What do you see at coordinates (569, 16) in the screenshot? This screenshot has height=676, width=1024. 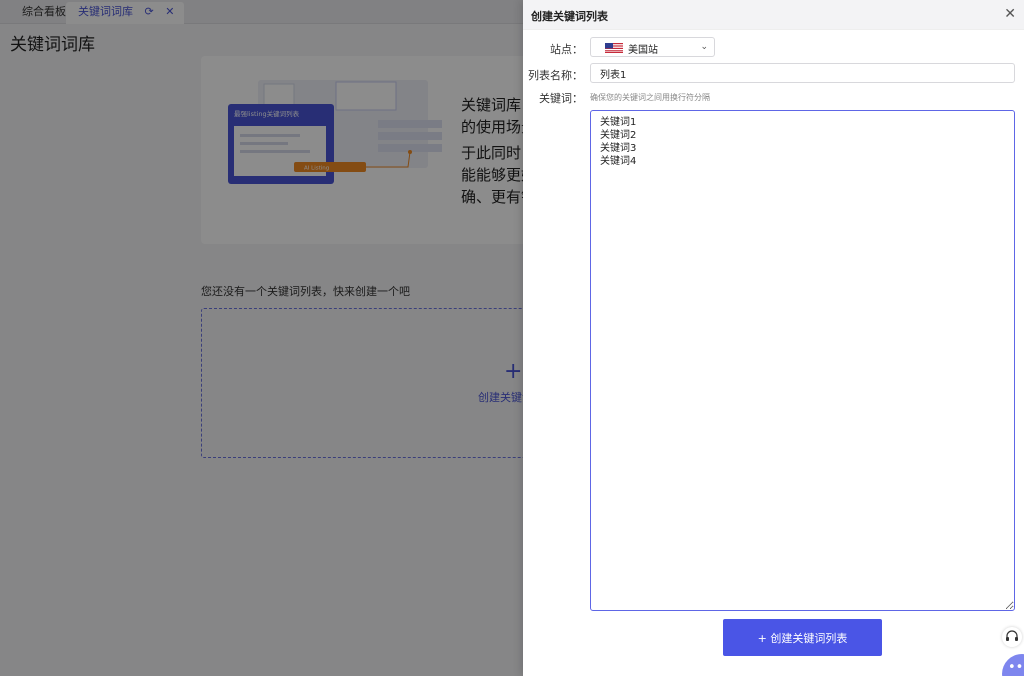 I see `drawer-title: 创建关键词列表` at bounding box center [569, 16].